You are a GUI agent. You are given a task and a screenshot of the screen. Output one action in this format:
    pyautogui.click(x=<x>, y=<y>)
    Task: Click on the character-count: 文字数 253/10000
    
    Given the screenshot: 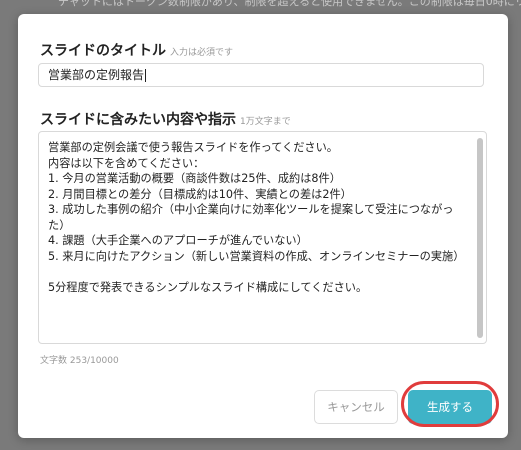 What is the action you would take?
    pyautogui.click(x=79, y=361)
    